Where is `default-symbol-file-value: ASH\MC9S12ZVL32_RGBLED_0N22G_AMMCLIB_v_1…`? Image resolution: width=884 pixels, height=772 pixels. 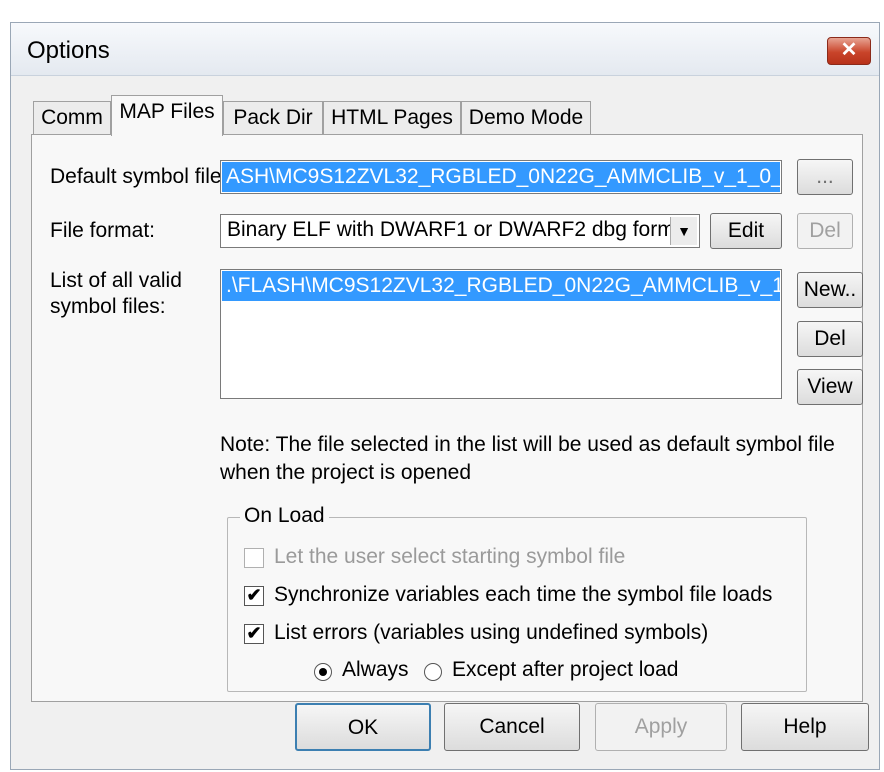
default-symbol-file-value: ASH\MC9S12ZVL32_RGBLED_0N22G_AMMCLIB_v_1… is located at coordinates (501, 177).